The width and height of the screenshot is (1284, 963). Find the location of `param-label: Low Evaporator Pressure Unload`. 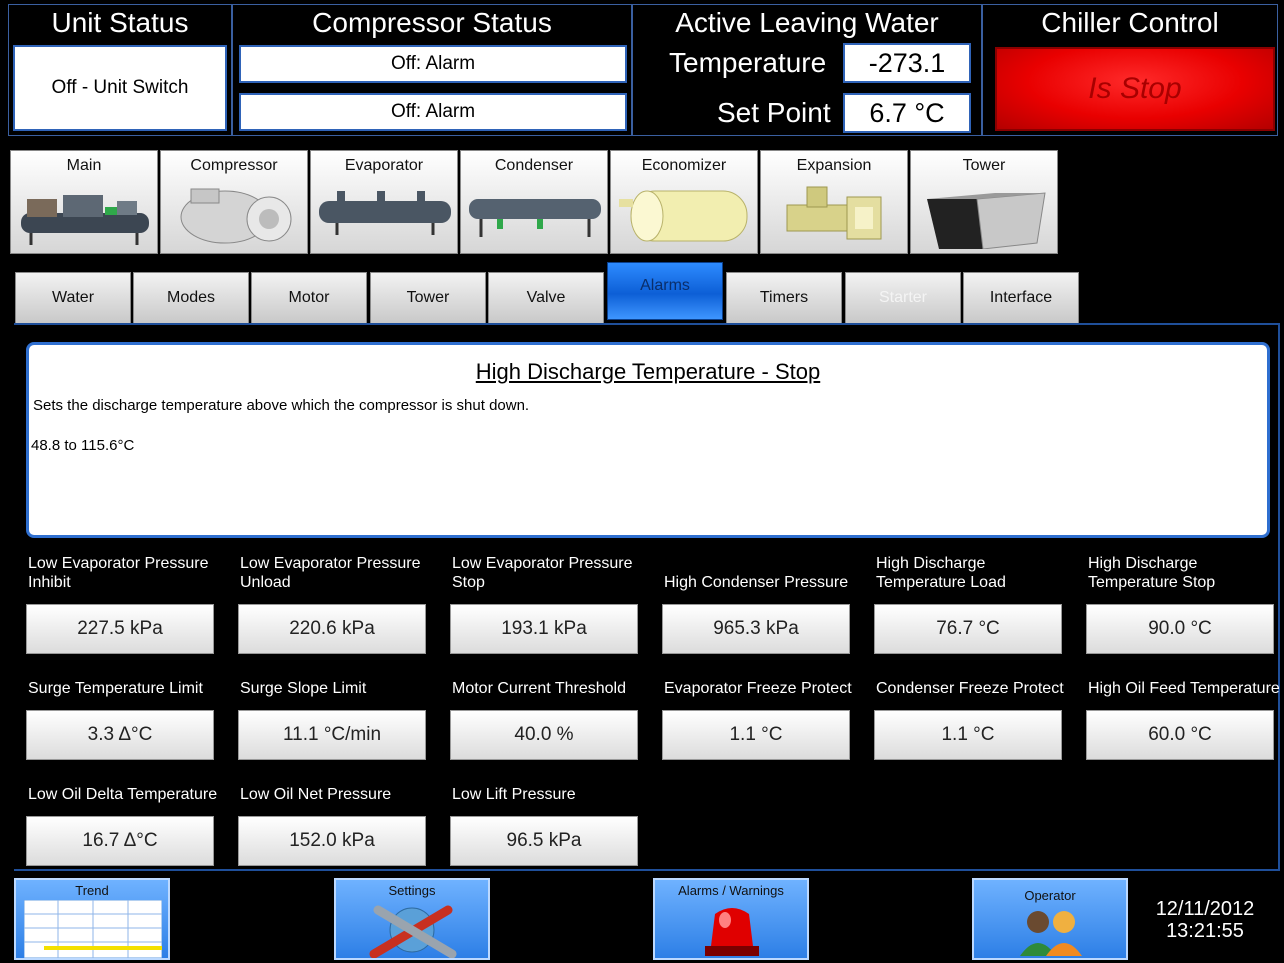

param-label: Low Evaporator Pressure Unload is located at coordinates (330, 573).